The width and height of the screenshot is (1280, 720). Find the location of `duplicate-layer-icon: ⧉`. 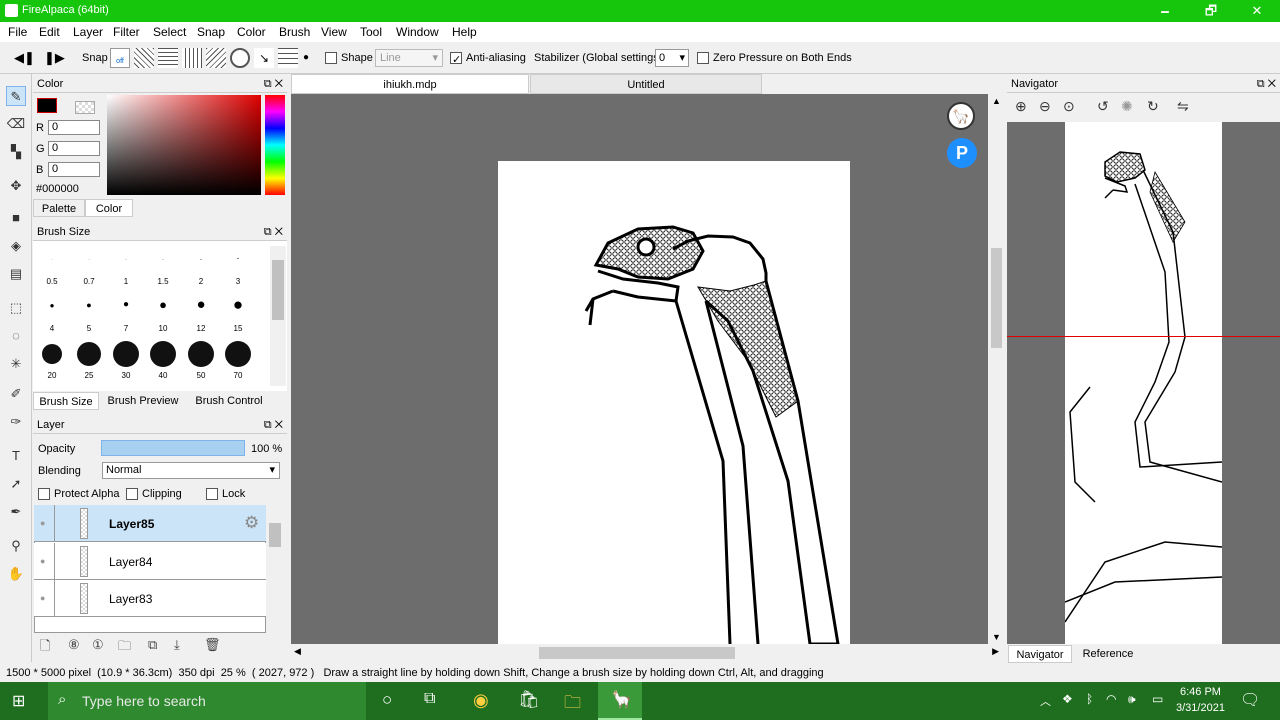

duplicate-layer-icon: ⧉ is located at coordinates (152, 645).